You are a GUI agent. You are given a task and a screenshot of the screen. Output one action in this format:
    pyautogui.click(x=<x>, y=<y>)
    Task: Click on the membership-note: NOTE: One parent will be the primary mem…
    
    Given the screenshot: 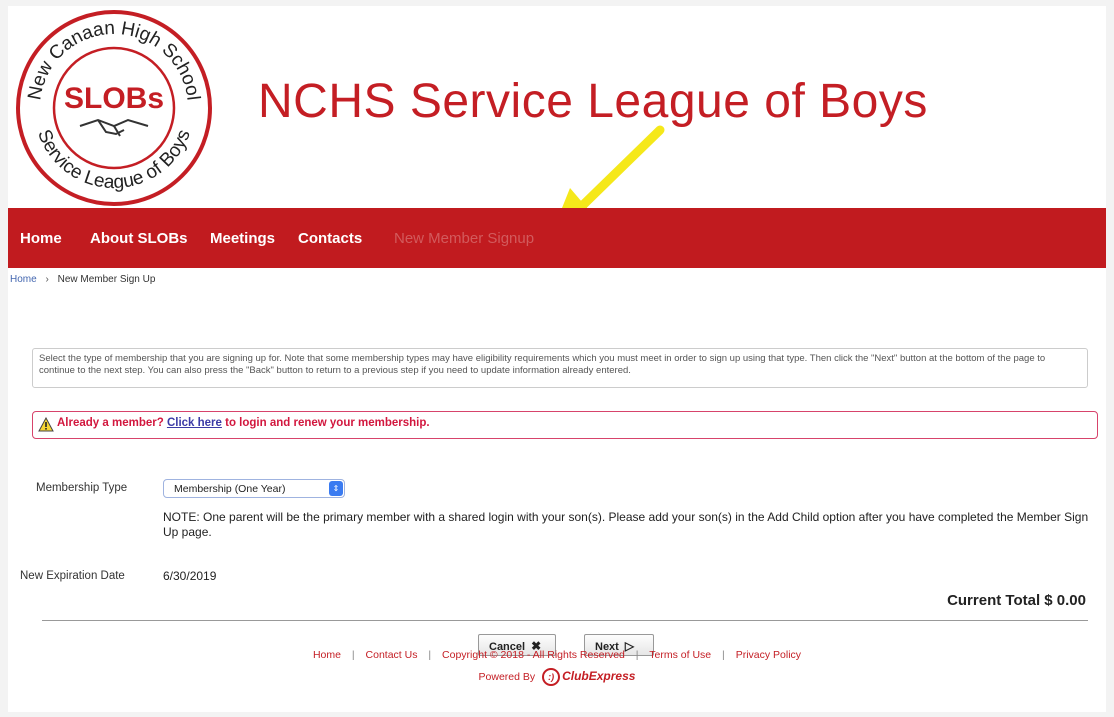 What is the action you would take?
    pyautogui.click(x=626, y=524)
    